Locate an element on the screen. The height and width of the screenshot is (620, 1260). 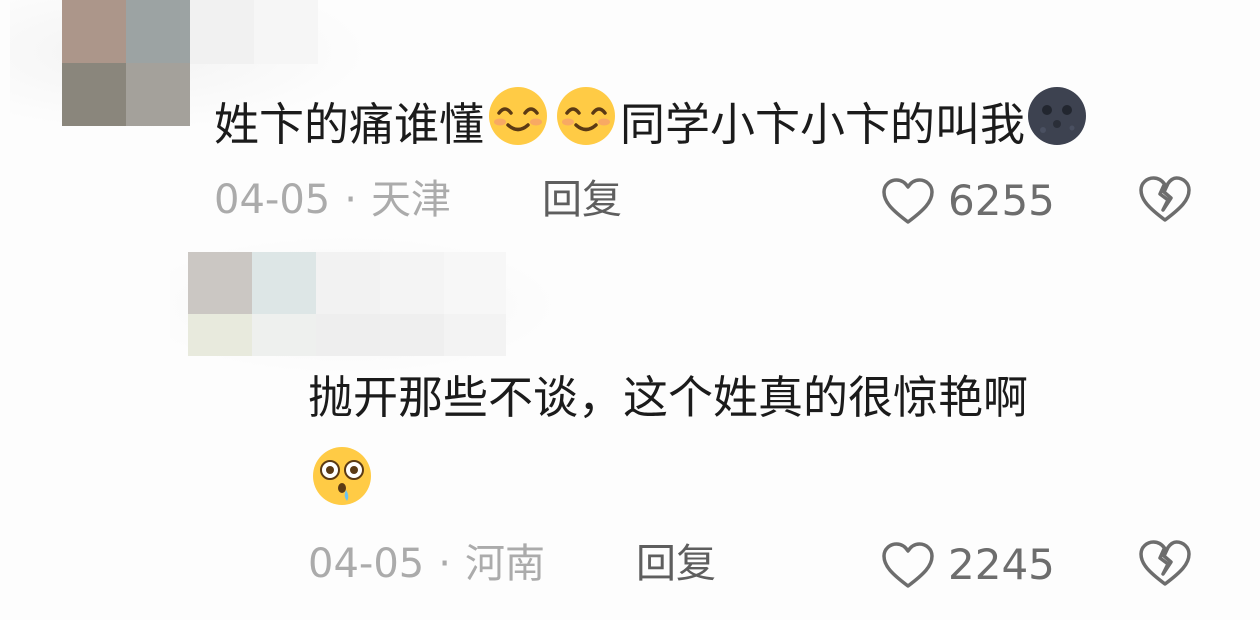
new-moon-face-icon is located at coordinates (1057, 123).